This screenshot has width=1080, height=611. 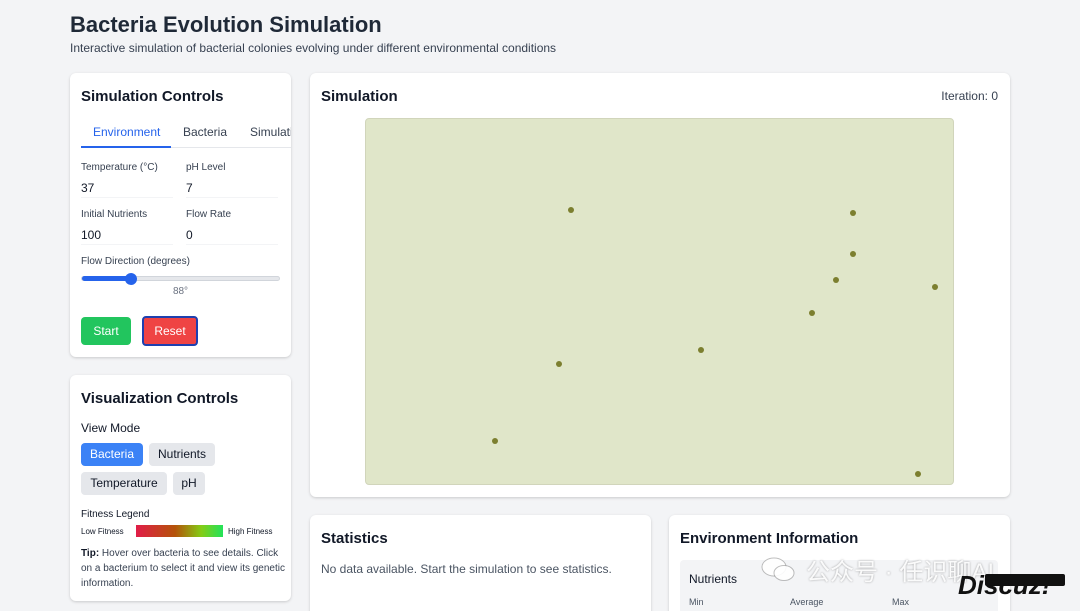 I want to click on fitness-gradient-bar, so click(x=179, y=531).